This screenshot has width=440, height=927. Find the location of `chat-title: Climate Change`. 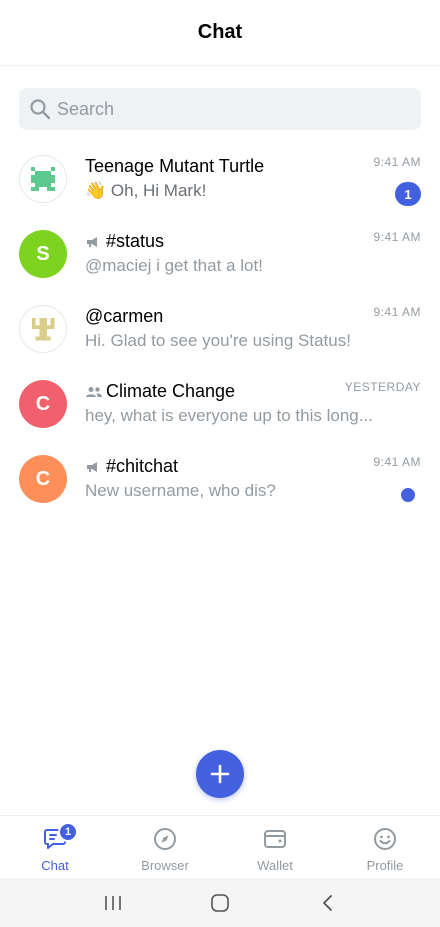

chat-title: Climate Change is located at coordinates (171, 391).